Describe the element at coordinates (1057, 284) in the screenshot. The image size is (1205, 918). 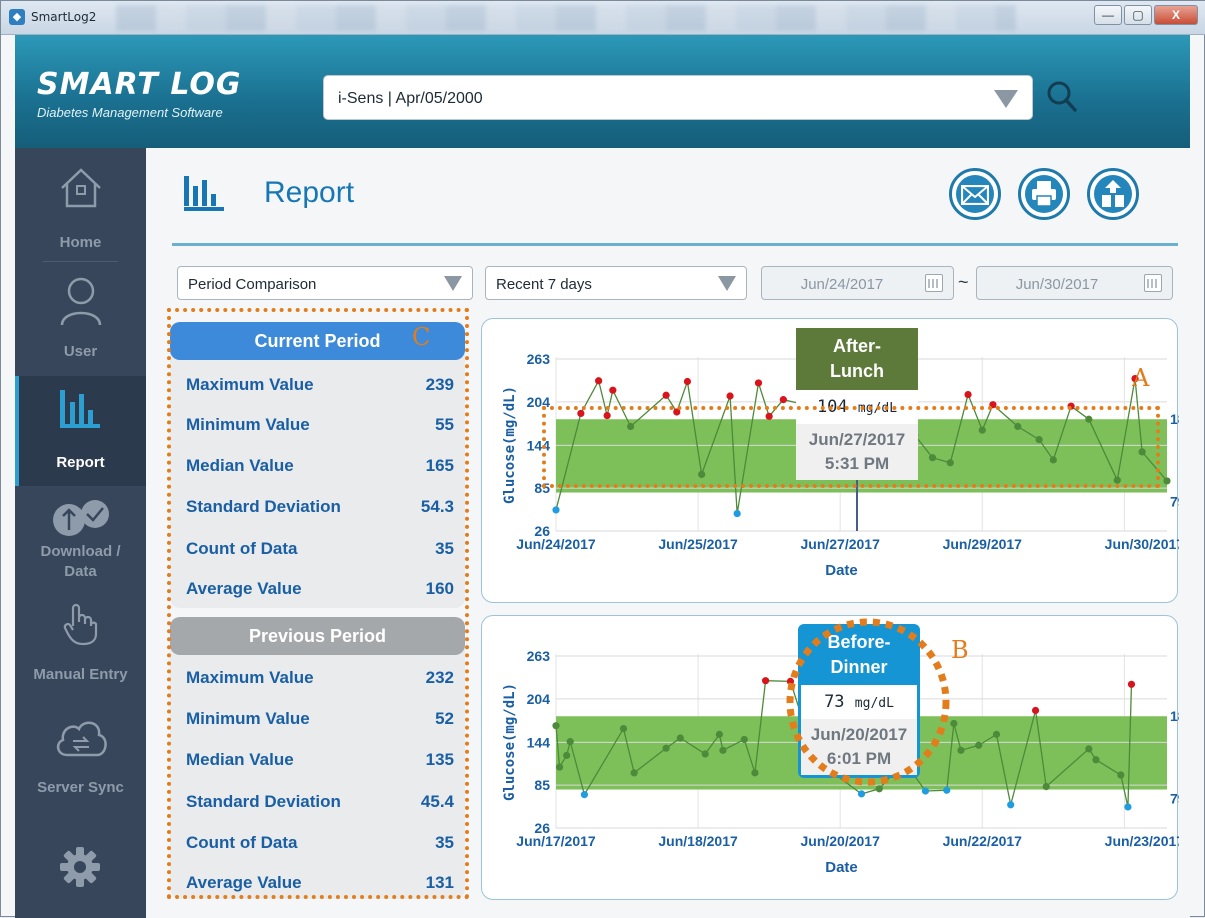
I see `end-date-value: Jun/30/2017` at that location.